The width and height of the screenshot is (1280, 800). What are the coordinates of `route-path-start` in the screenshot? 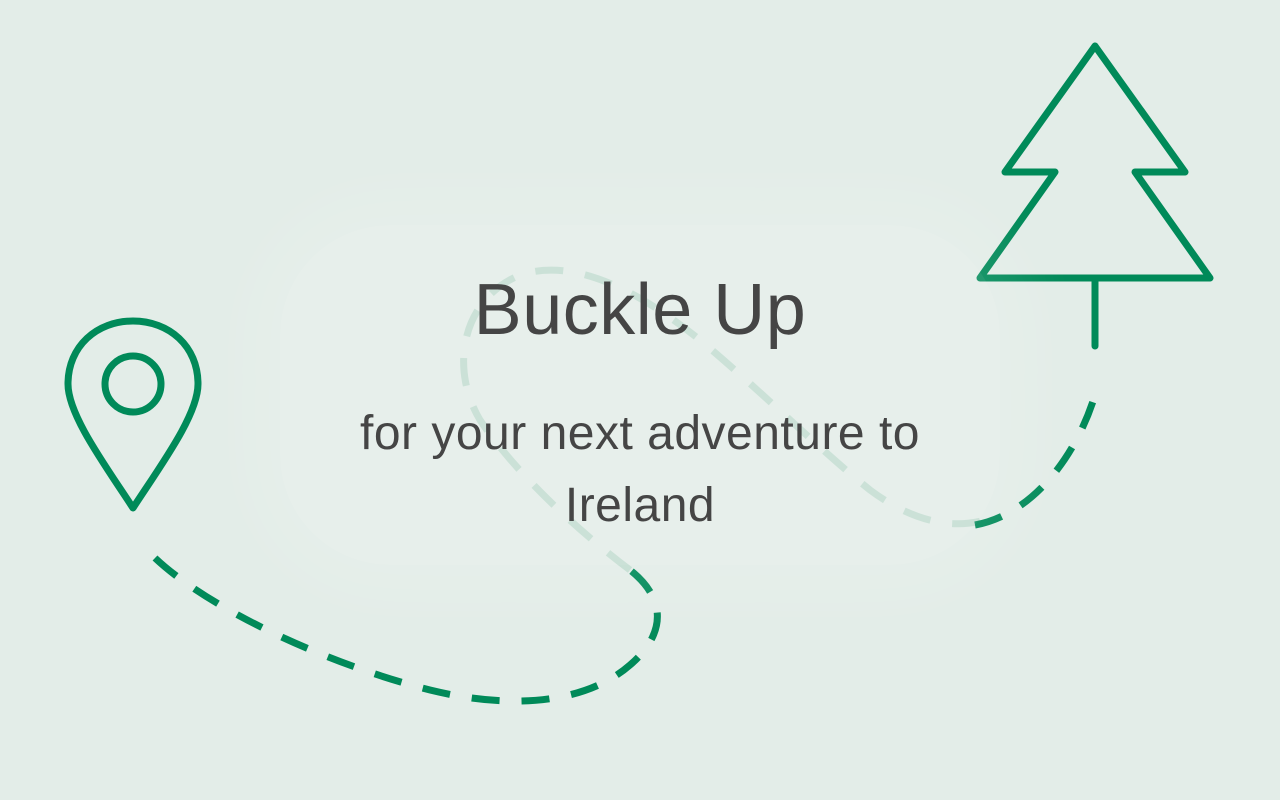 It's located at (406, 630).